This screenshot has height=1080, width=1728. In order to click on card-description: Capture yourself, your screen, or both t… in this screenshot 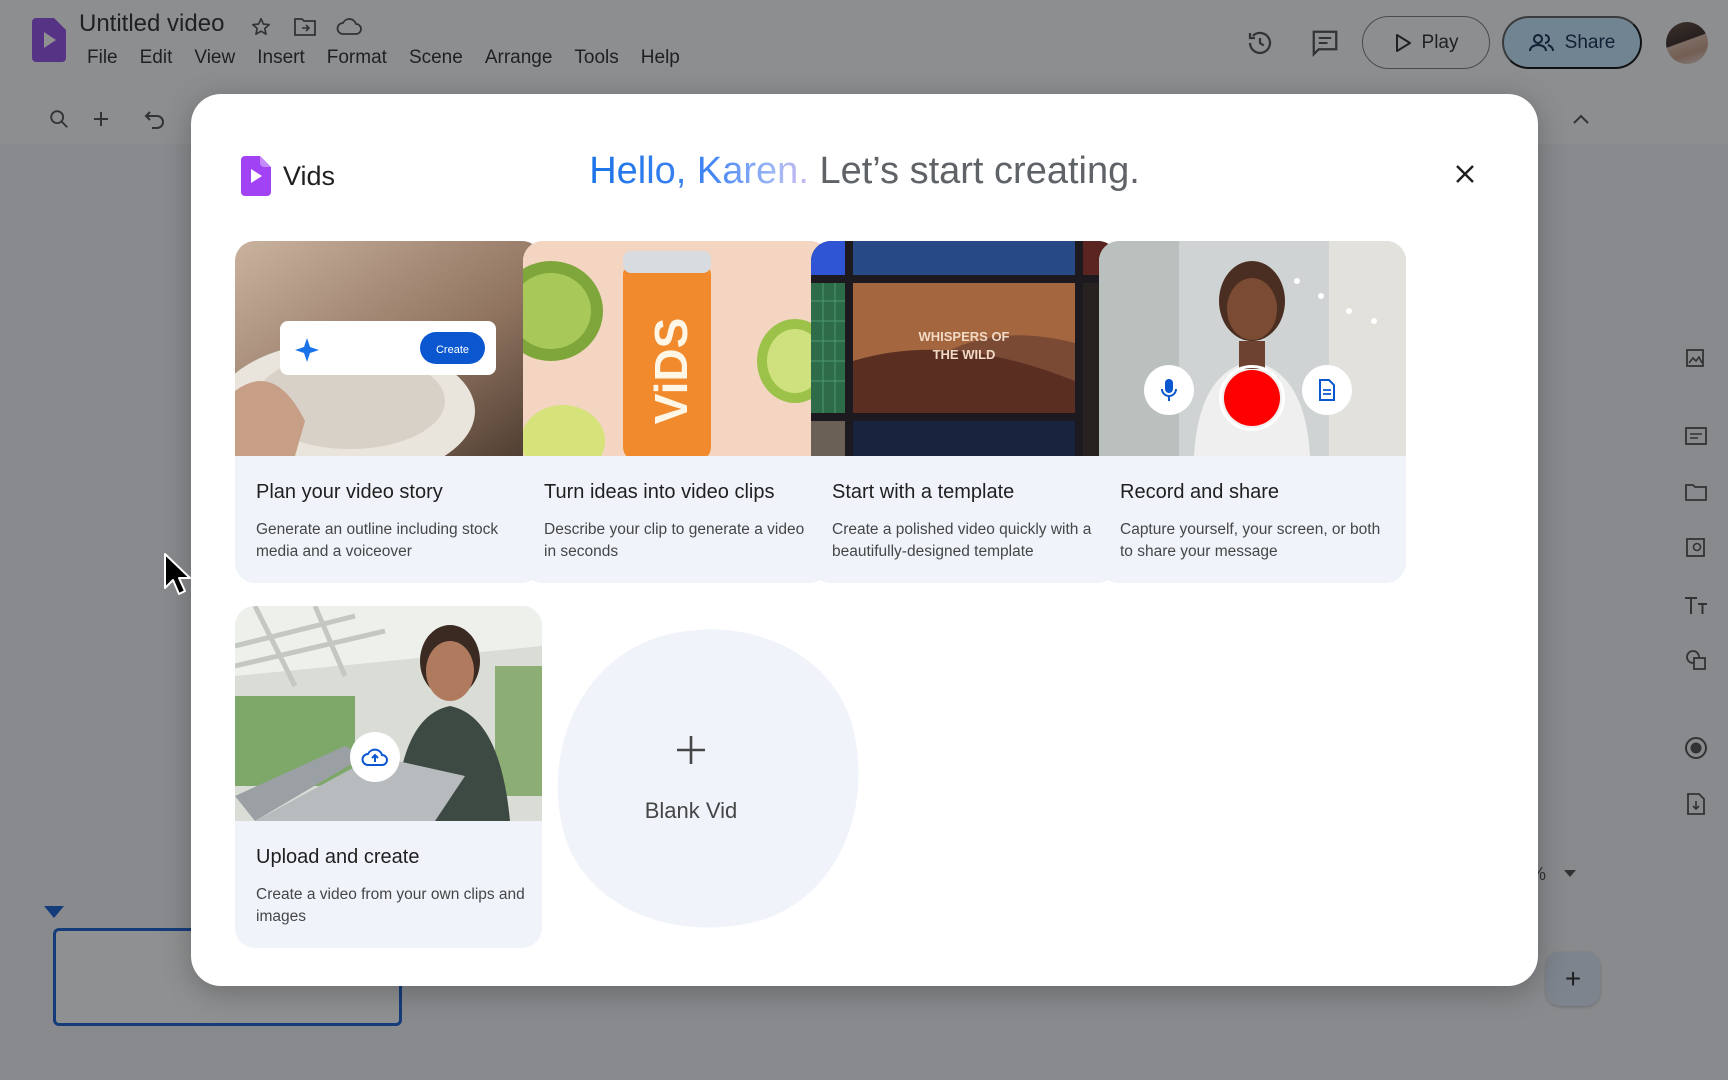, I will do `click(1250, 540)`.